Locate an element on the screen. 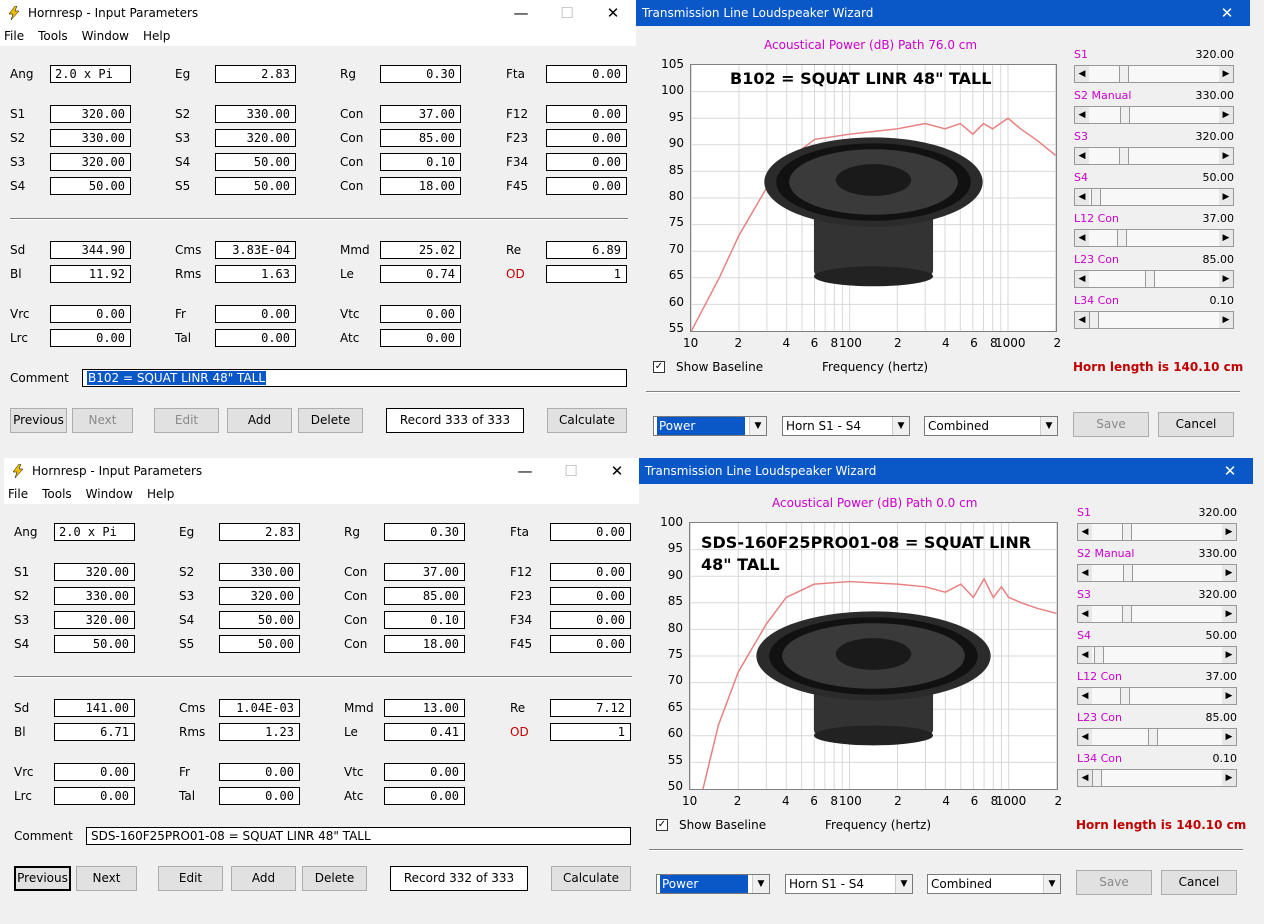 The width and height of the screenshot is (1264, 924). s4-field: 50.00 is located at coordinates (90, 186).